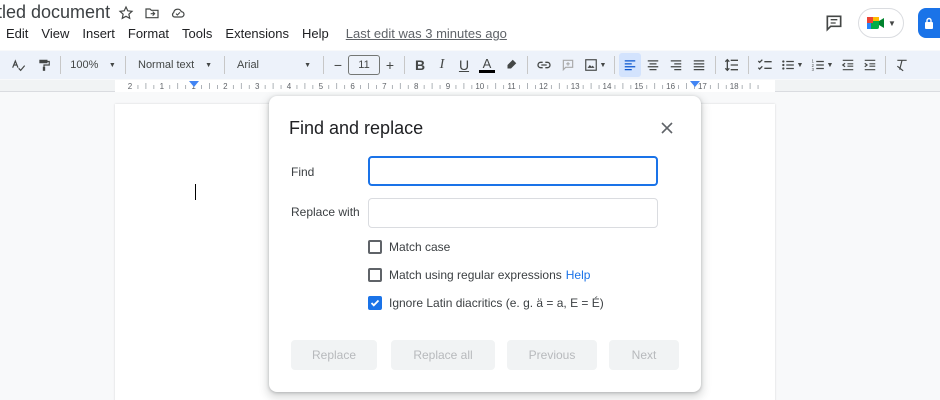 Image resolution: width=940 pixels, height=400 pixels. I want to click on ruler-number: 3, so click(257, 86).